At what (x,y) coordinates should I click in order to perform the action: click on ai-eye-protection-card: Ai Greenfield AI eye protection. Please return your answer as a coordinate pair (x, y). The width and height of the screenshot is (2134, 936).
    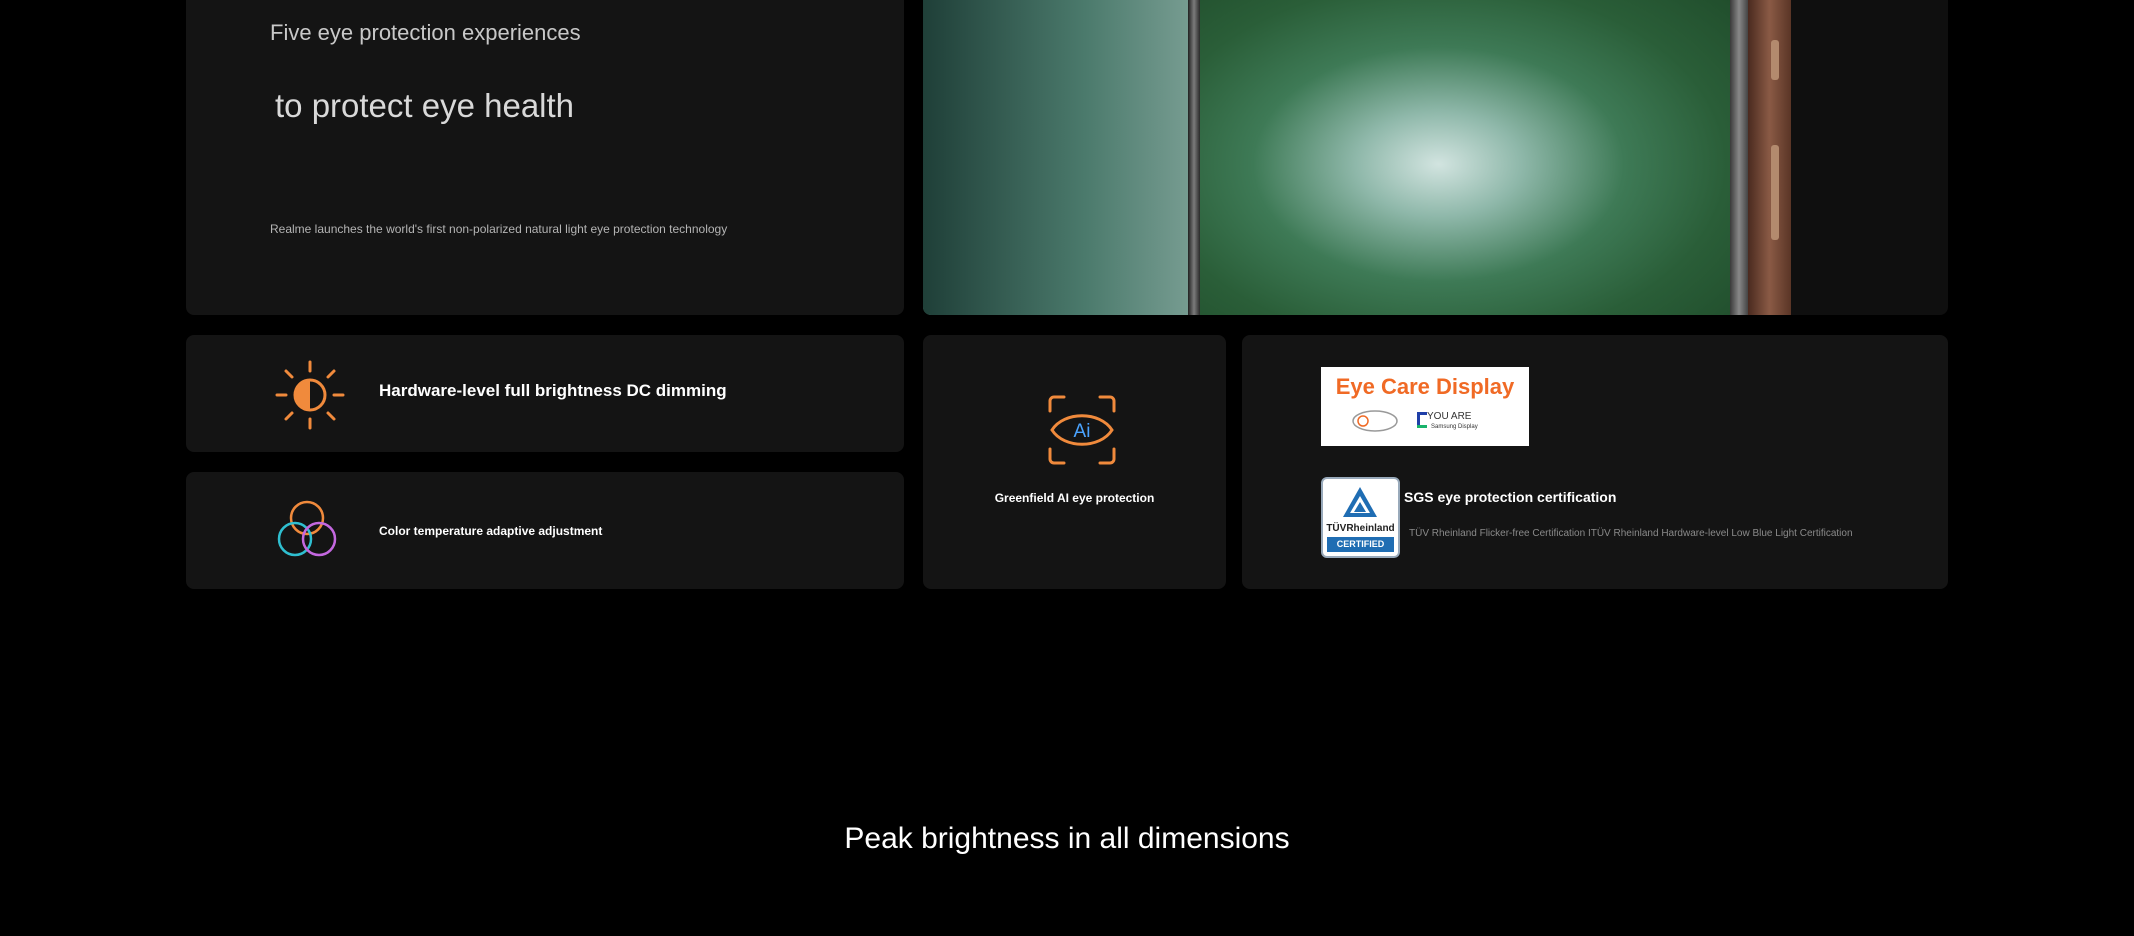
    Looking at the image, I should click on (1074, 462).